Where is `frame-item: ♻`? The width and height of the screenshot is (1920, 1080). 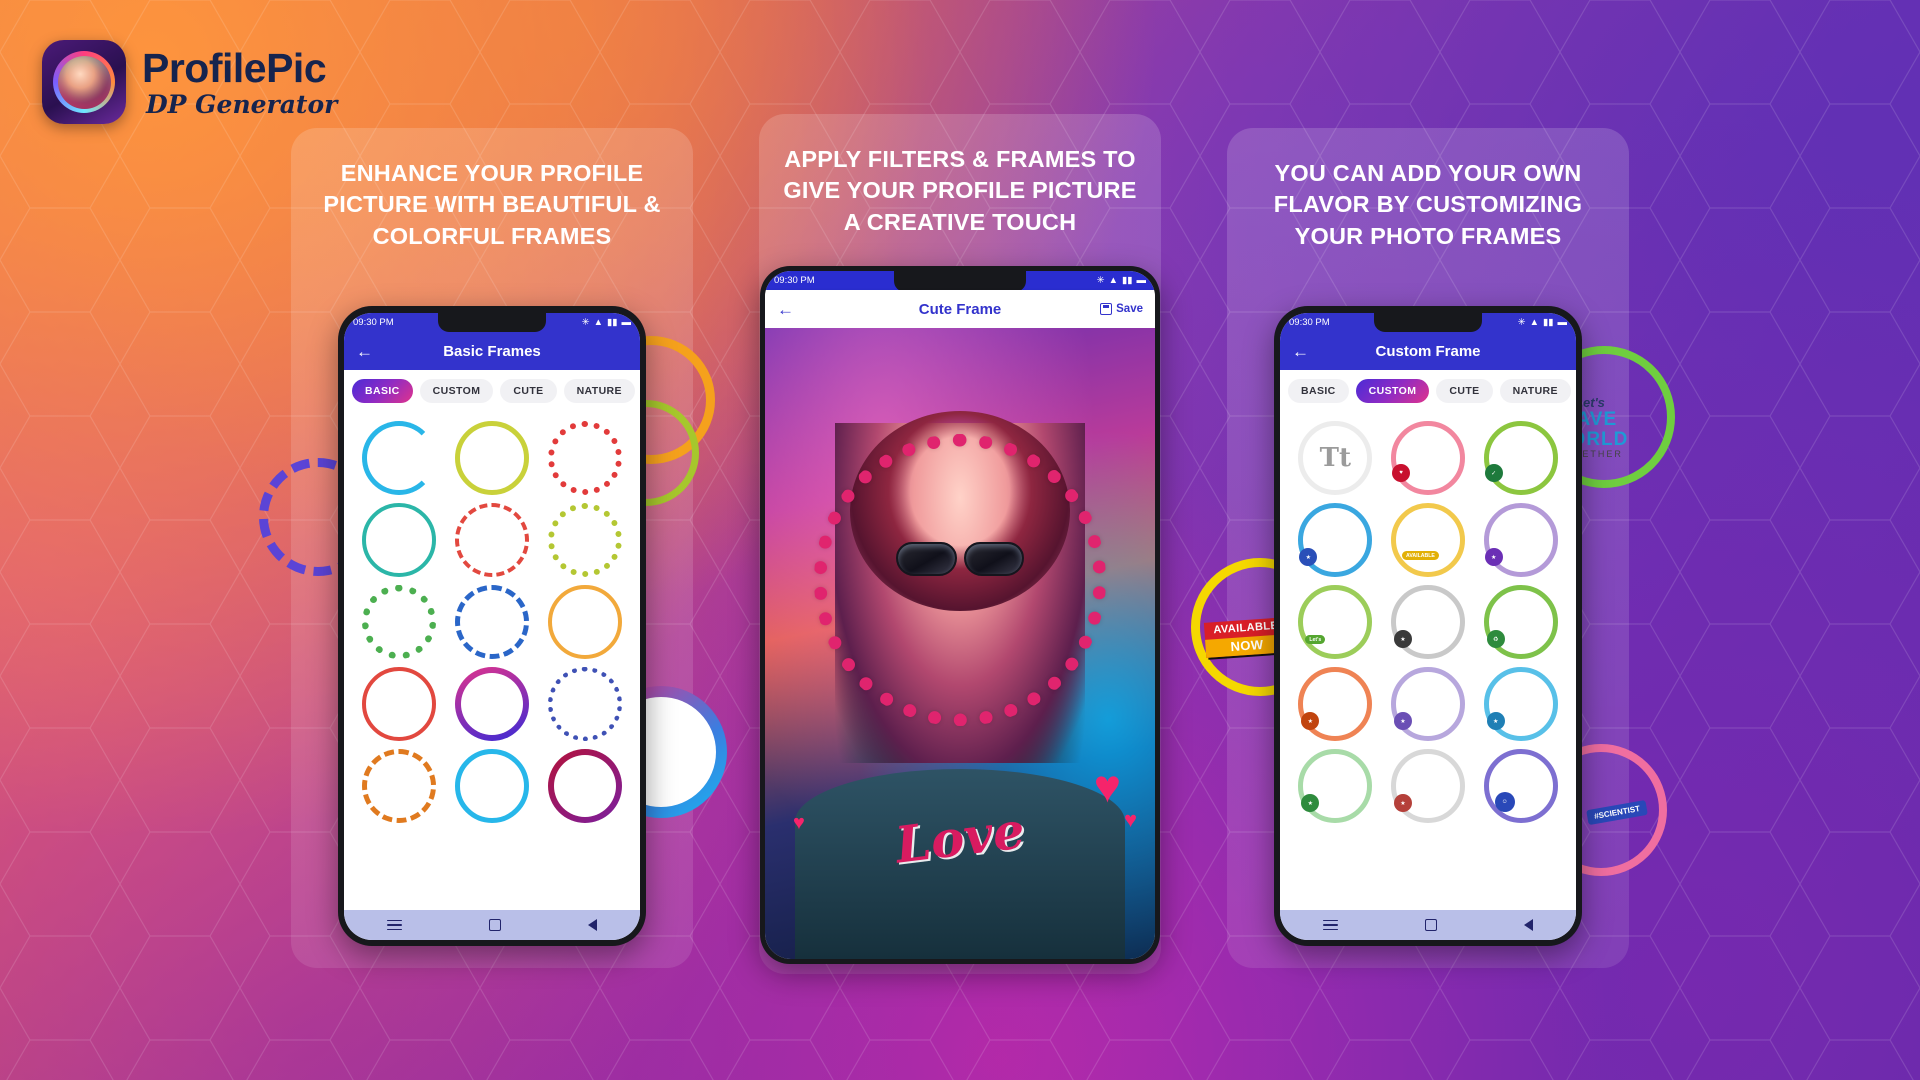
frame-item: ♻ is located at coordinates (1520, 622).